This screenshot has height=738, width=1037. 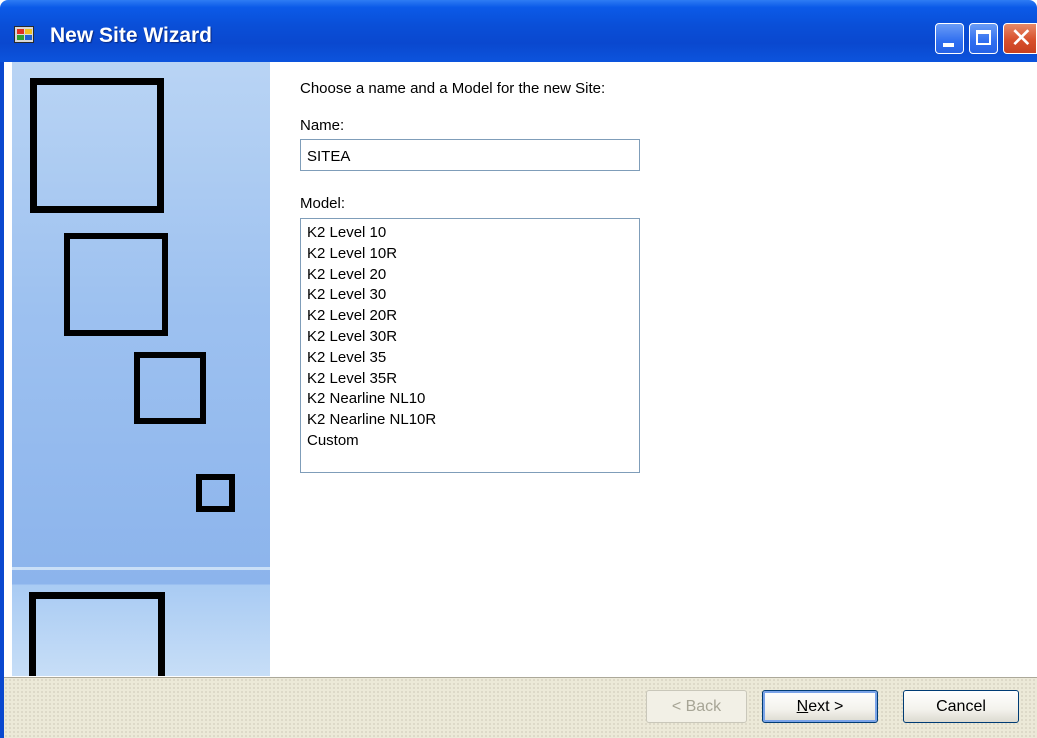 What do you see at coordinates (97, 145) in the screenshot?
I see `banner-square-large` at bounding box center [97, 145].